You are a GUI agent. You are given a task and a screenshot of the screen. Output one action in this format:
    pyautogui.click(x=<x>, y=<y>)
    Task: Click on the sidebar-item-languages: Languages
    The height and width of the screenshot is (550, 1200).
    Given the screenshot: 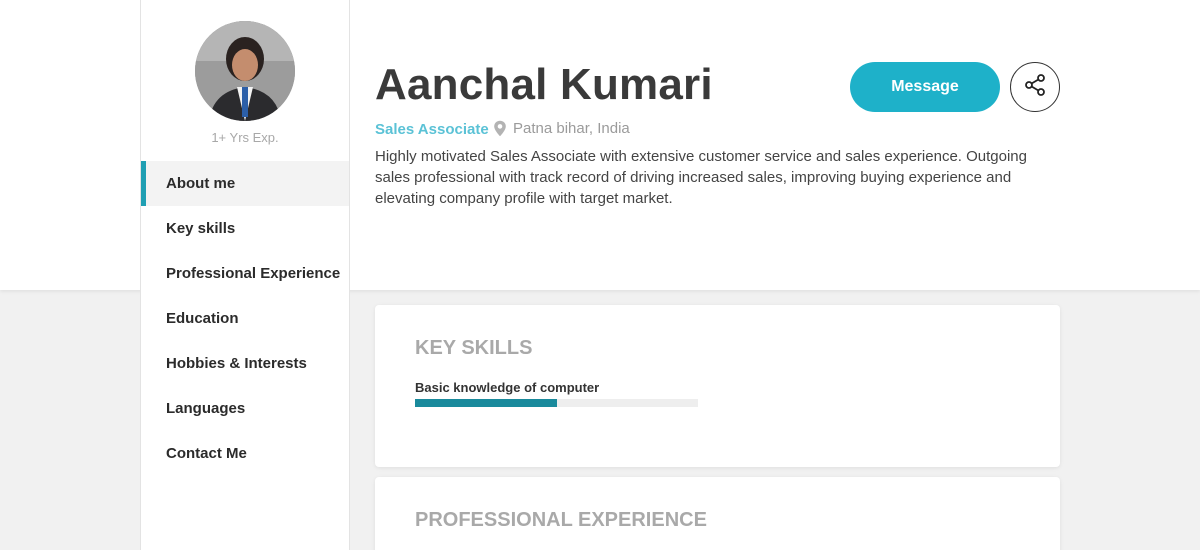 What is the action you would take?
    pyautogui.click(x=245, y=408)
    